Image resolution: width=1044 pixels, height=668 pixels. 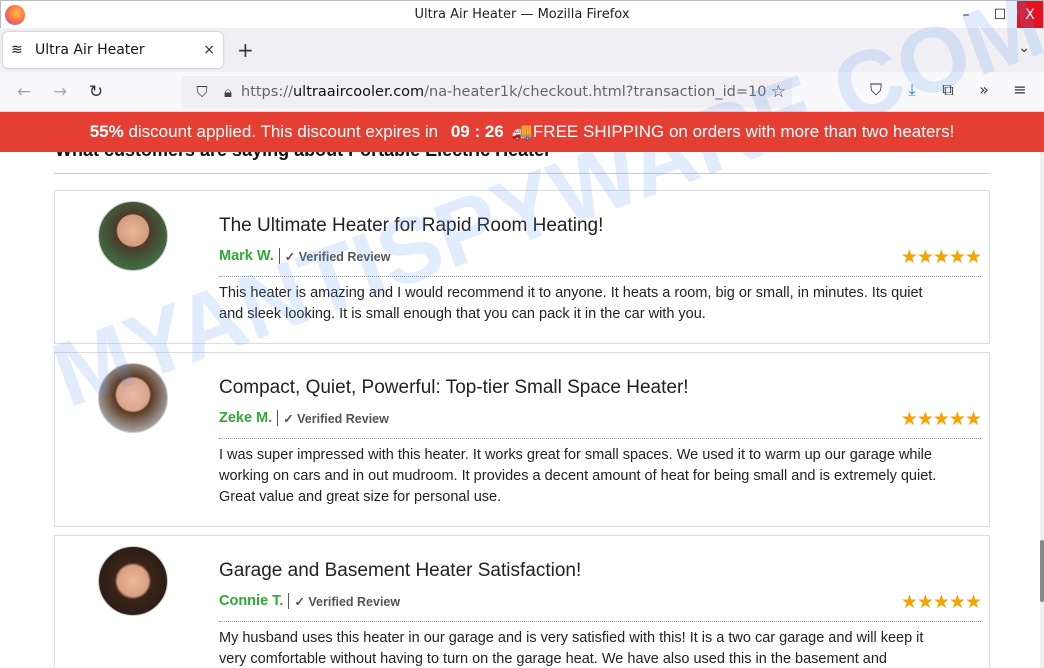 I want to click on discount-percent: 55%, so click(x=106, y=131).